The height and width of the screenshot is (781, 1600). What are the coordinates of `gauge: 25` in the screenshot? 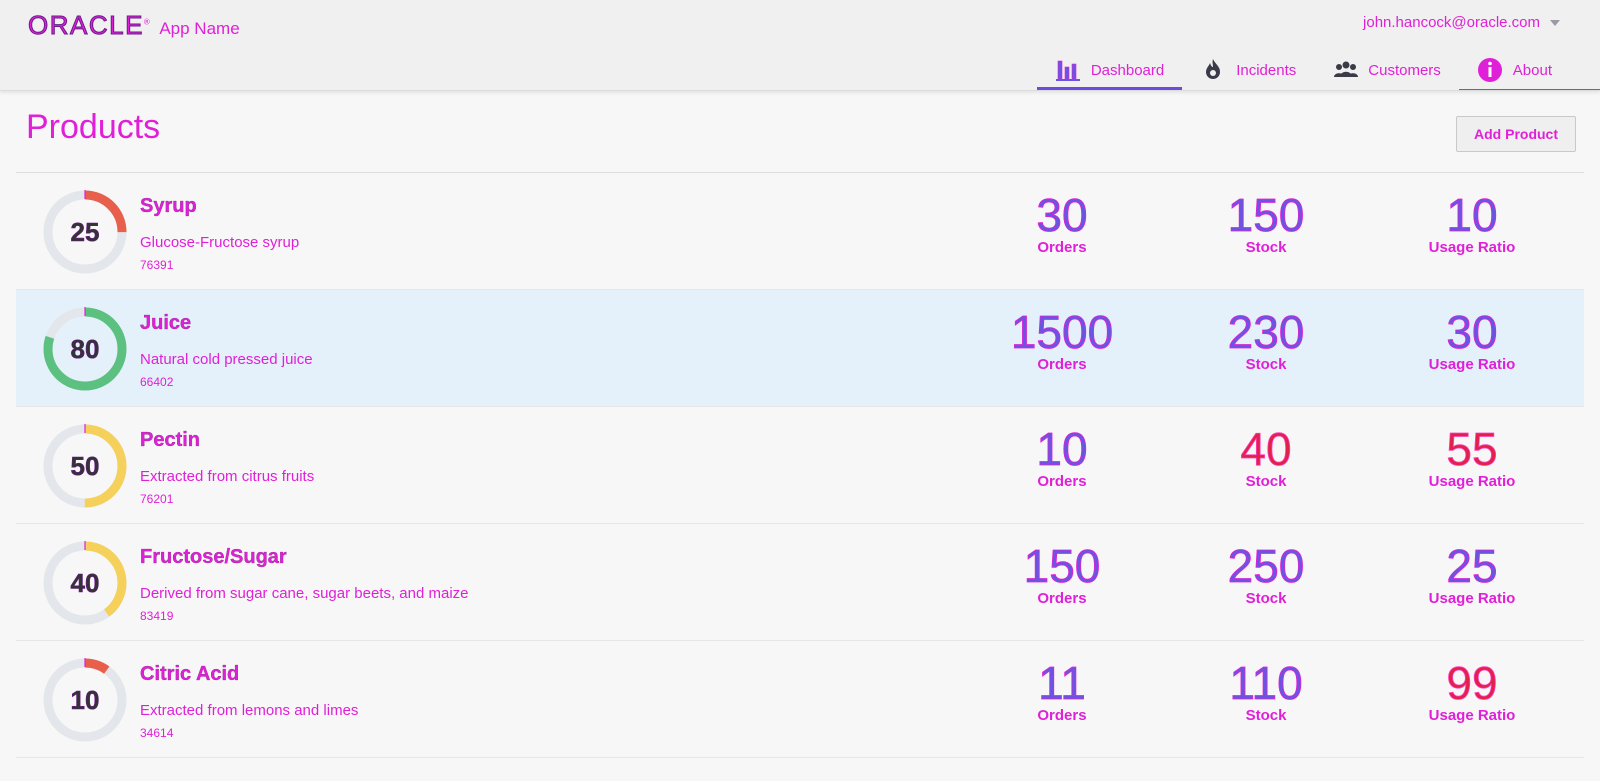 It's located at (85, 232).